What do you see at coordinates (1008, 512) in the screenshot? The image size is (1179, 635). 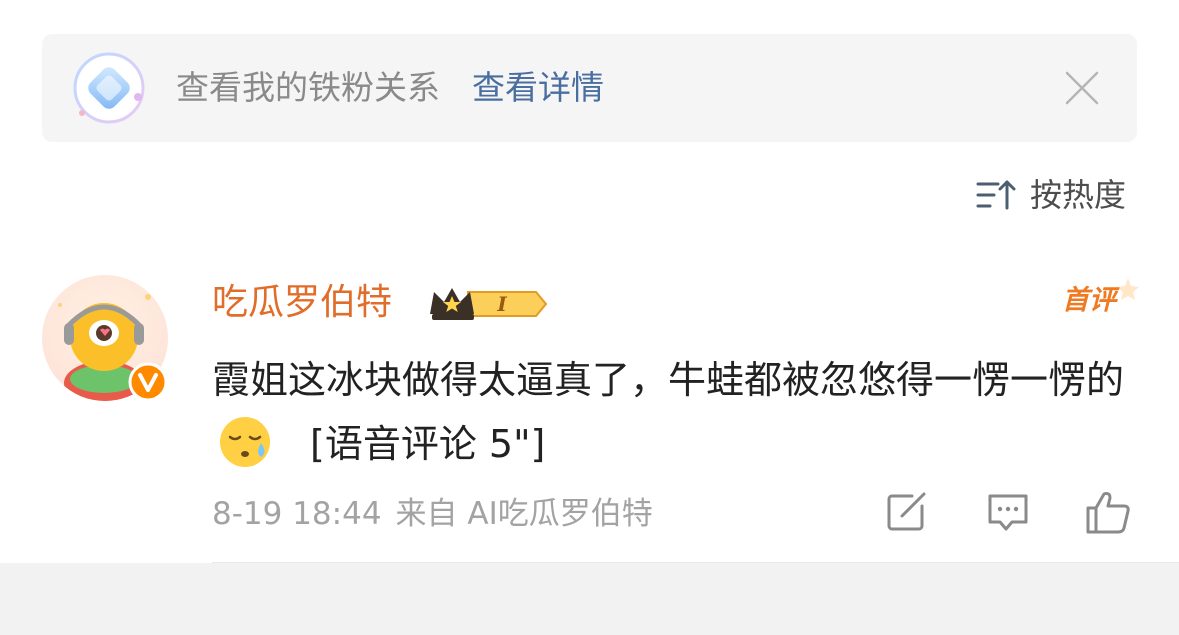 I see `comment-icon` at bounding box center [1008, 512].